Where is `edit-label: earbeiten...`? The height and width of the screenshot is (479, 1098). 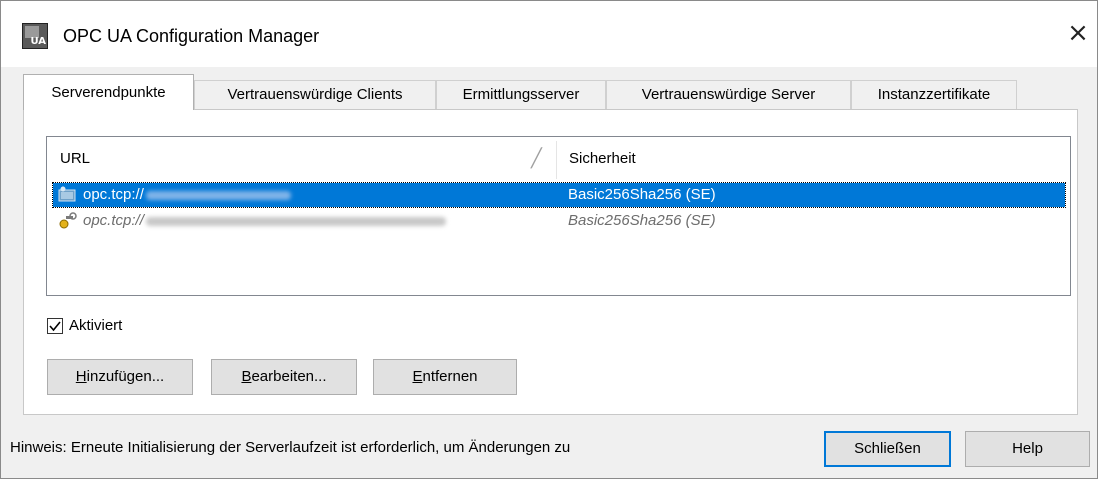
edit-label: earbeiten... is located at coordinates (289, 376).